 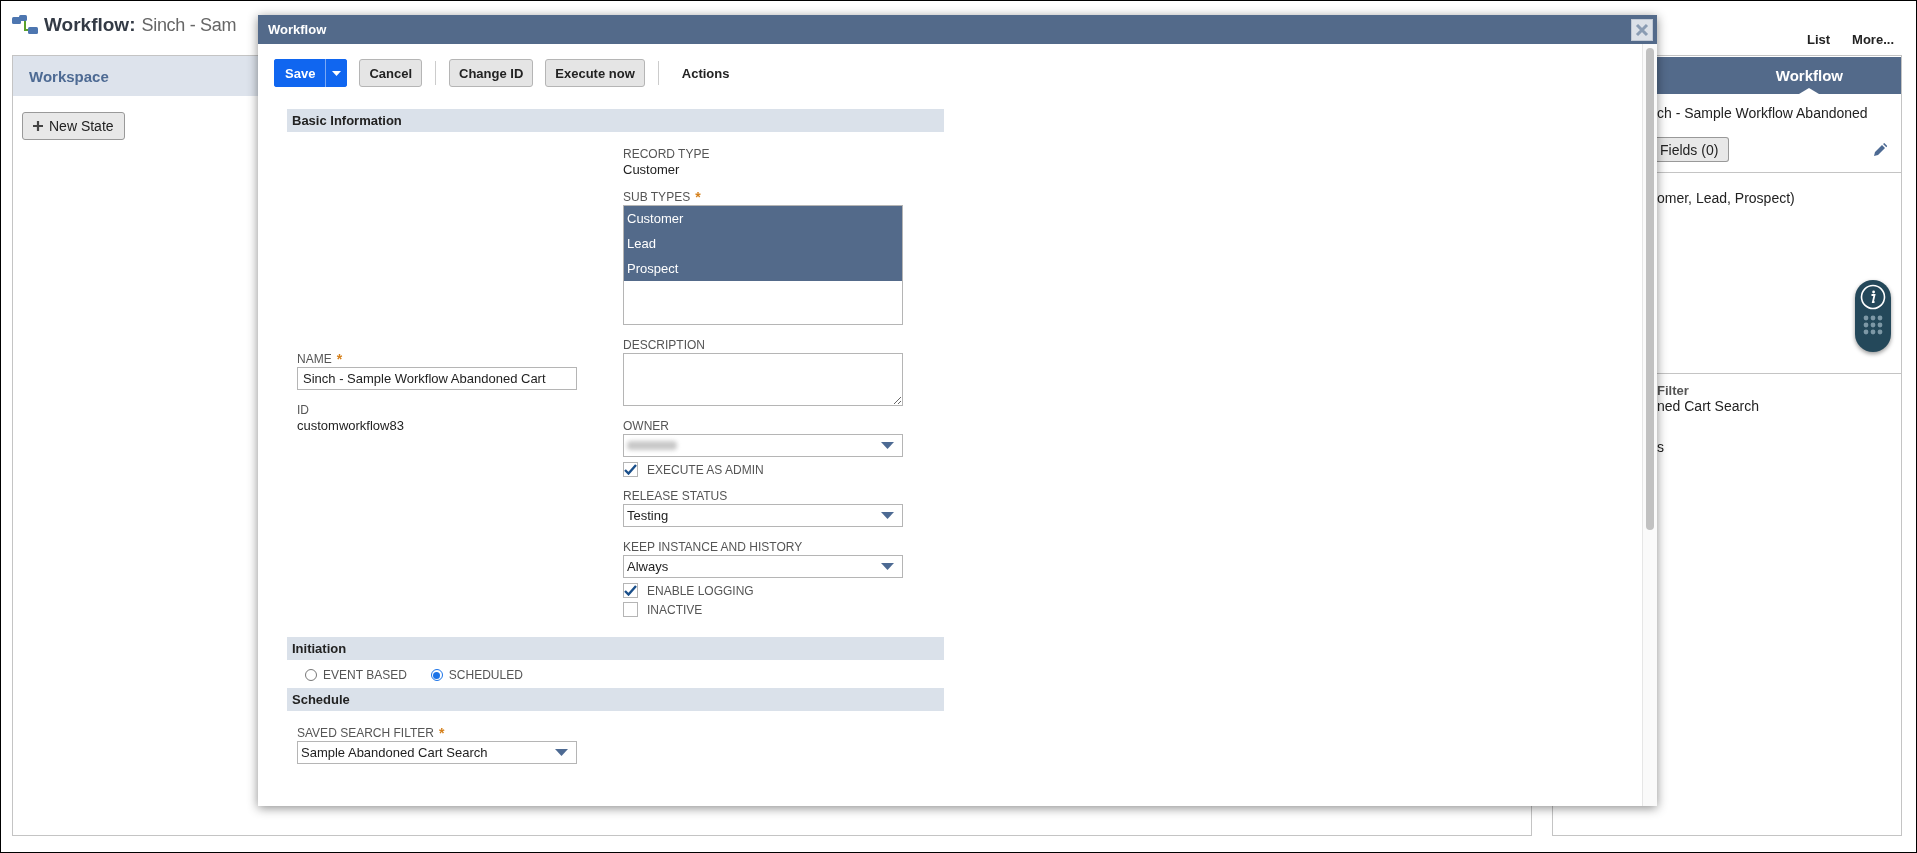 I want to click on close-button, so click(x=1642, y=29).